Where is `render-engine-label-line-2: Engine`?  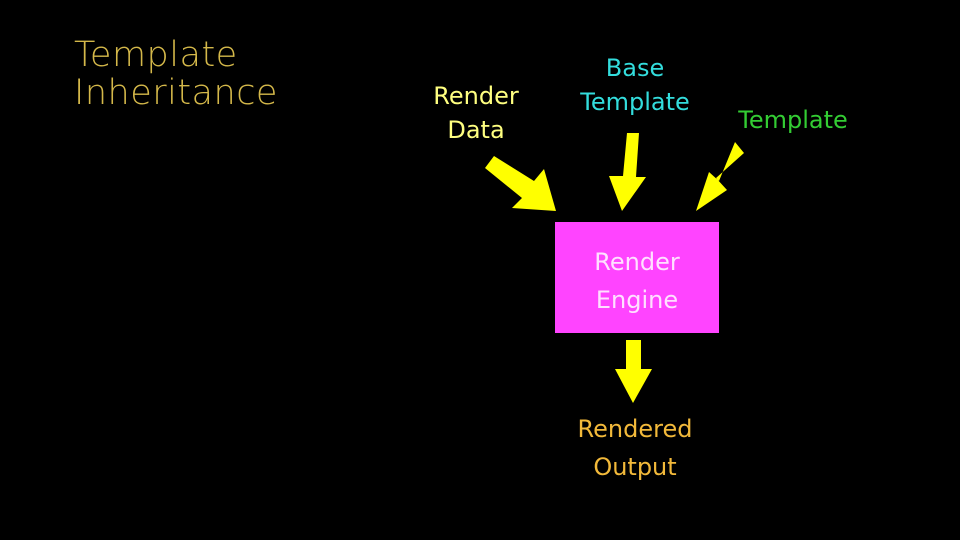
render-engine-label-line-2: Engine is located at coordinates (637, 300).